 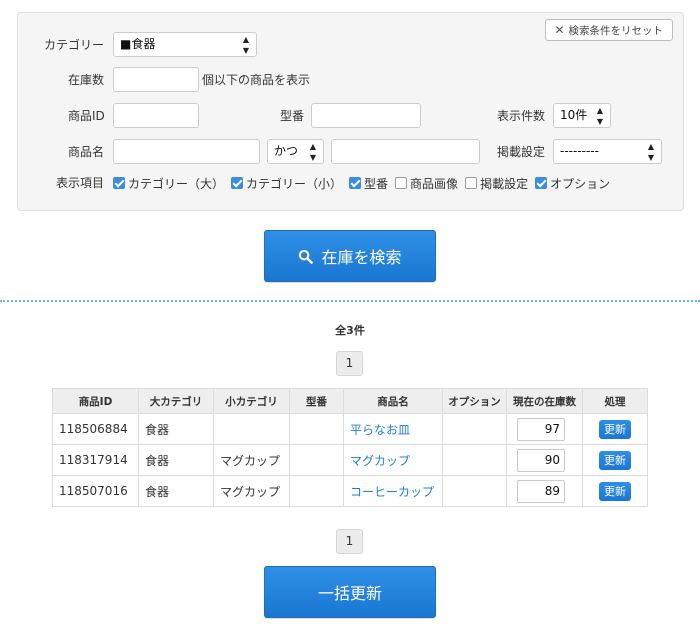 I want to click on column-toggle-label: カテゴリー（小）, so click(x=294, y=183).